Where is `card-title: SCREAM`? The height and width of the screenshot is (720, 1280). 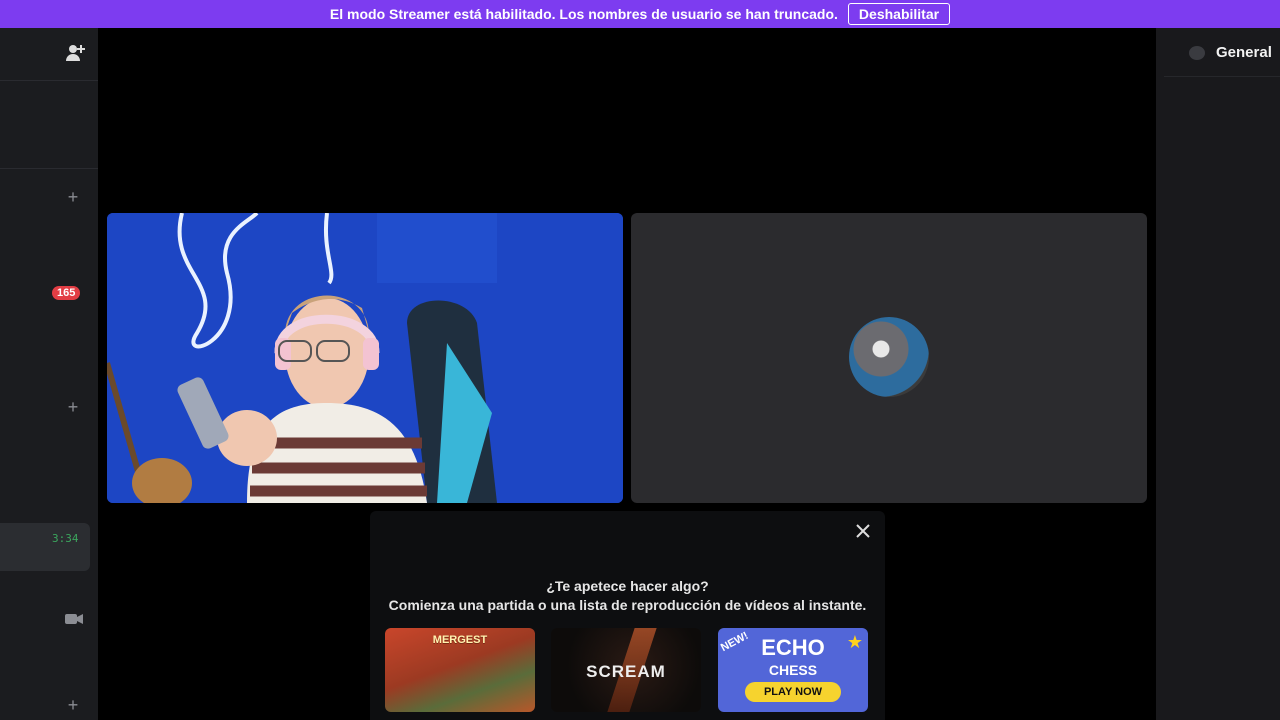 card-title: SCREAM is located at coordinates (626, 671).